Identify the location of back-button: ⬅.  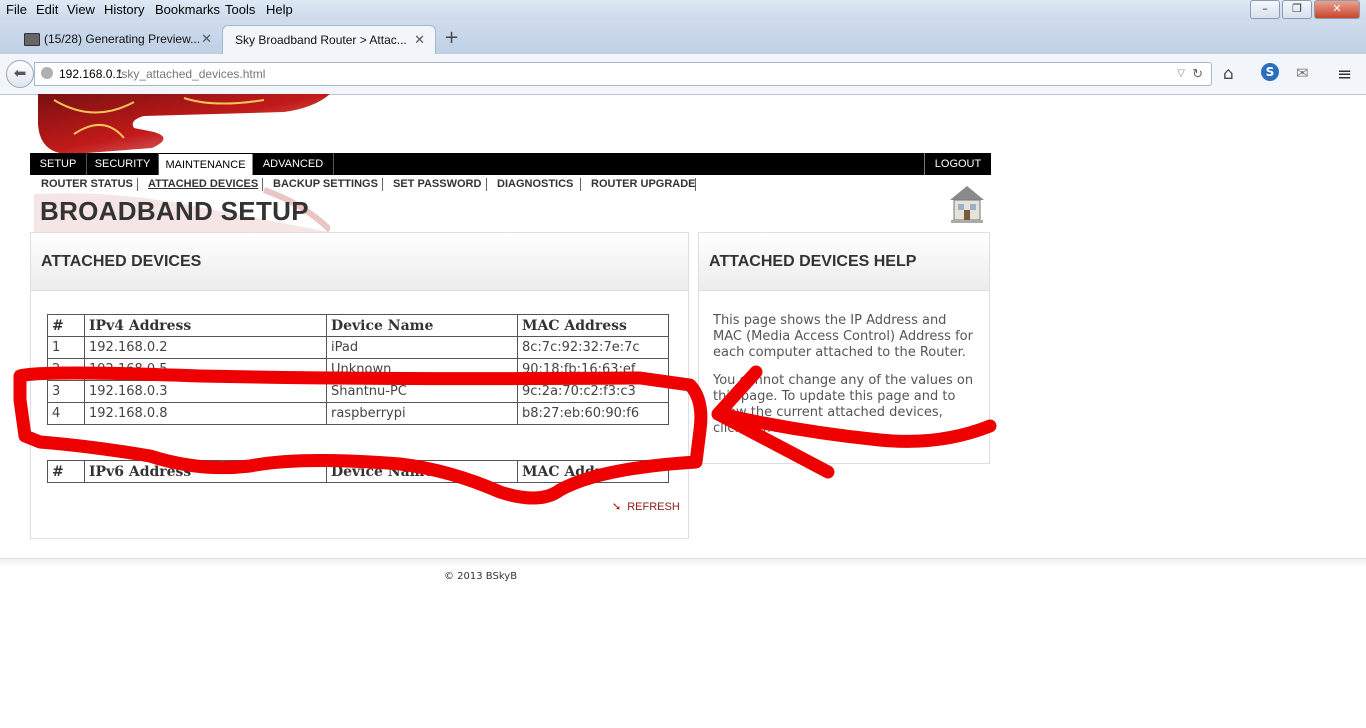
(20, 74).